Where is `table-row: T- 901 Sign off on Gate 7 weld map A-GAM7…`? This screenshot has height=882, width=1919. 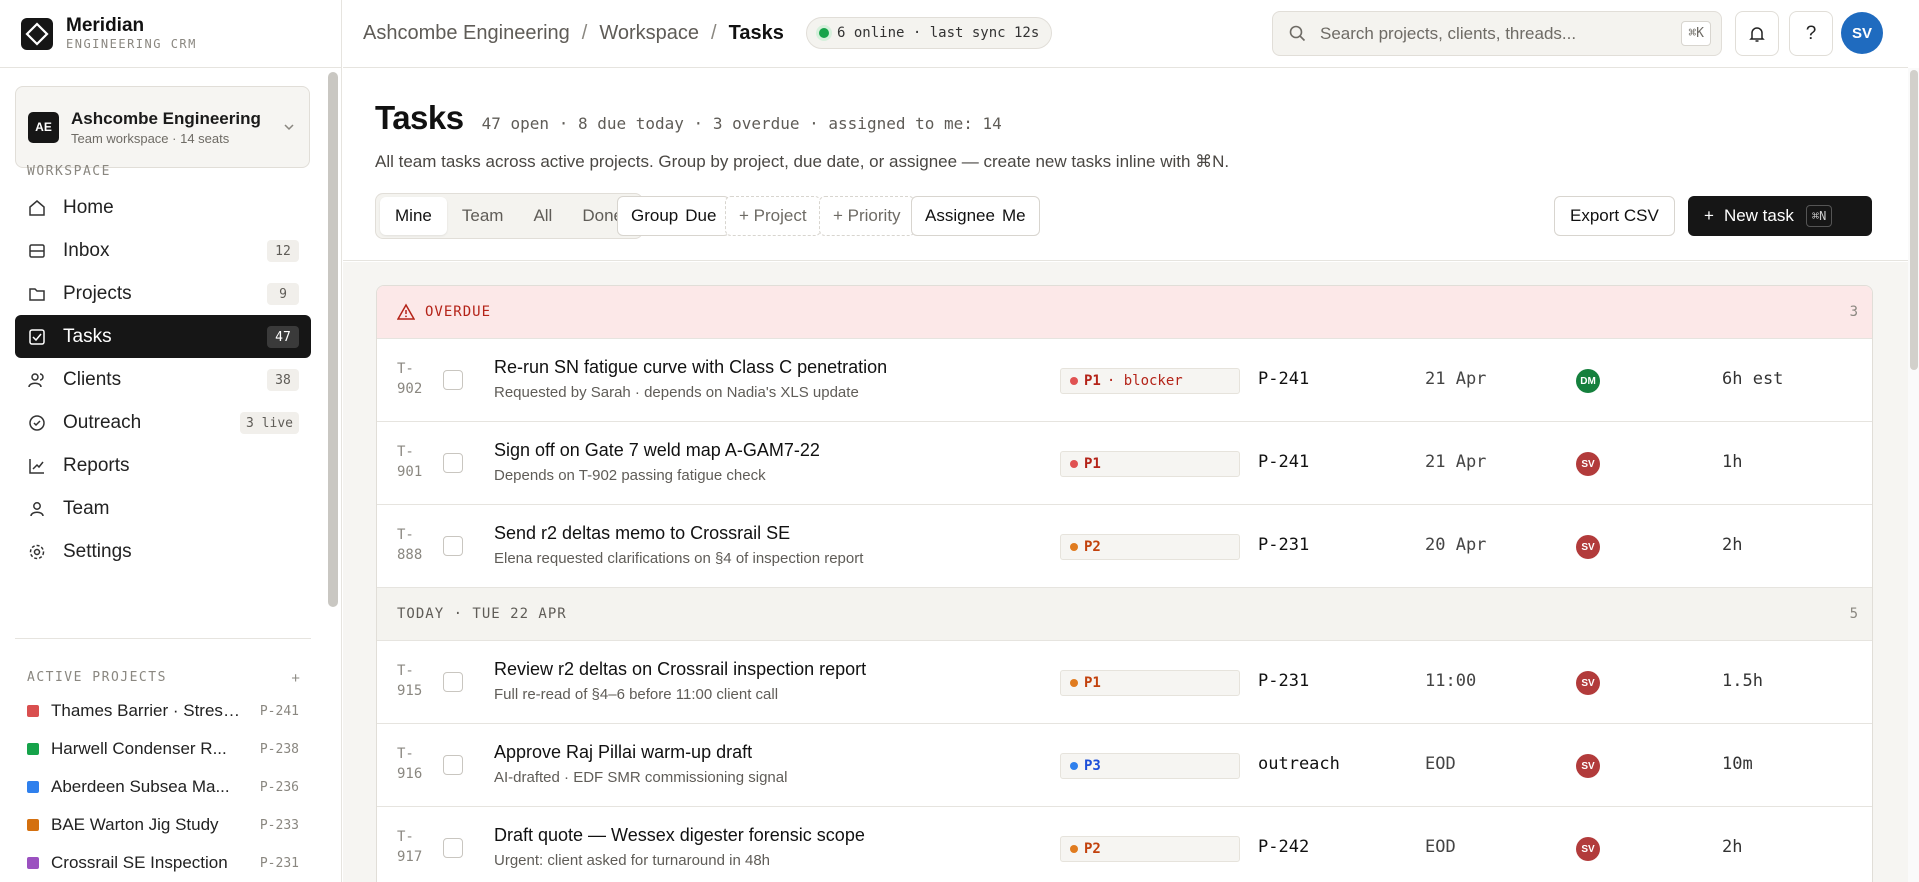
table-row: T- 901 Sign off on Gate 7 weld map A-GAM7… is located at coordinates (1124, 463).